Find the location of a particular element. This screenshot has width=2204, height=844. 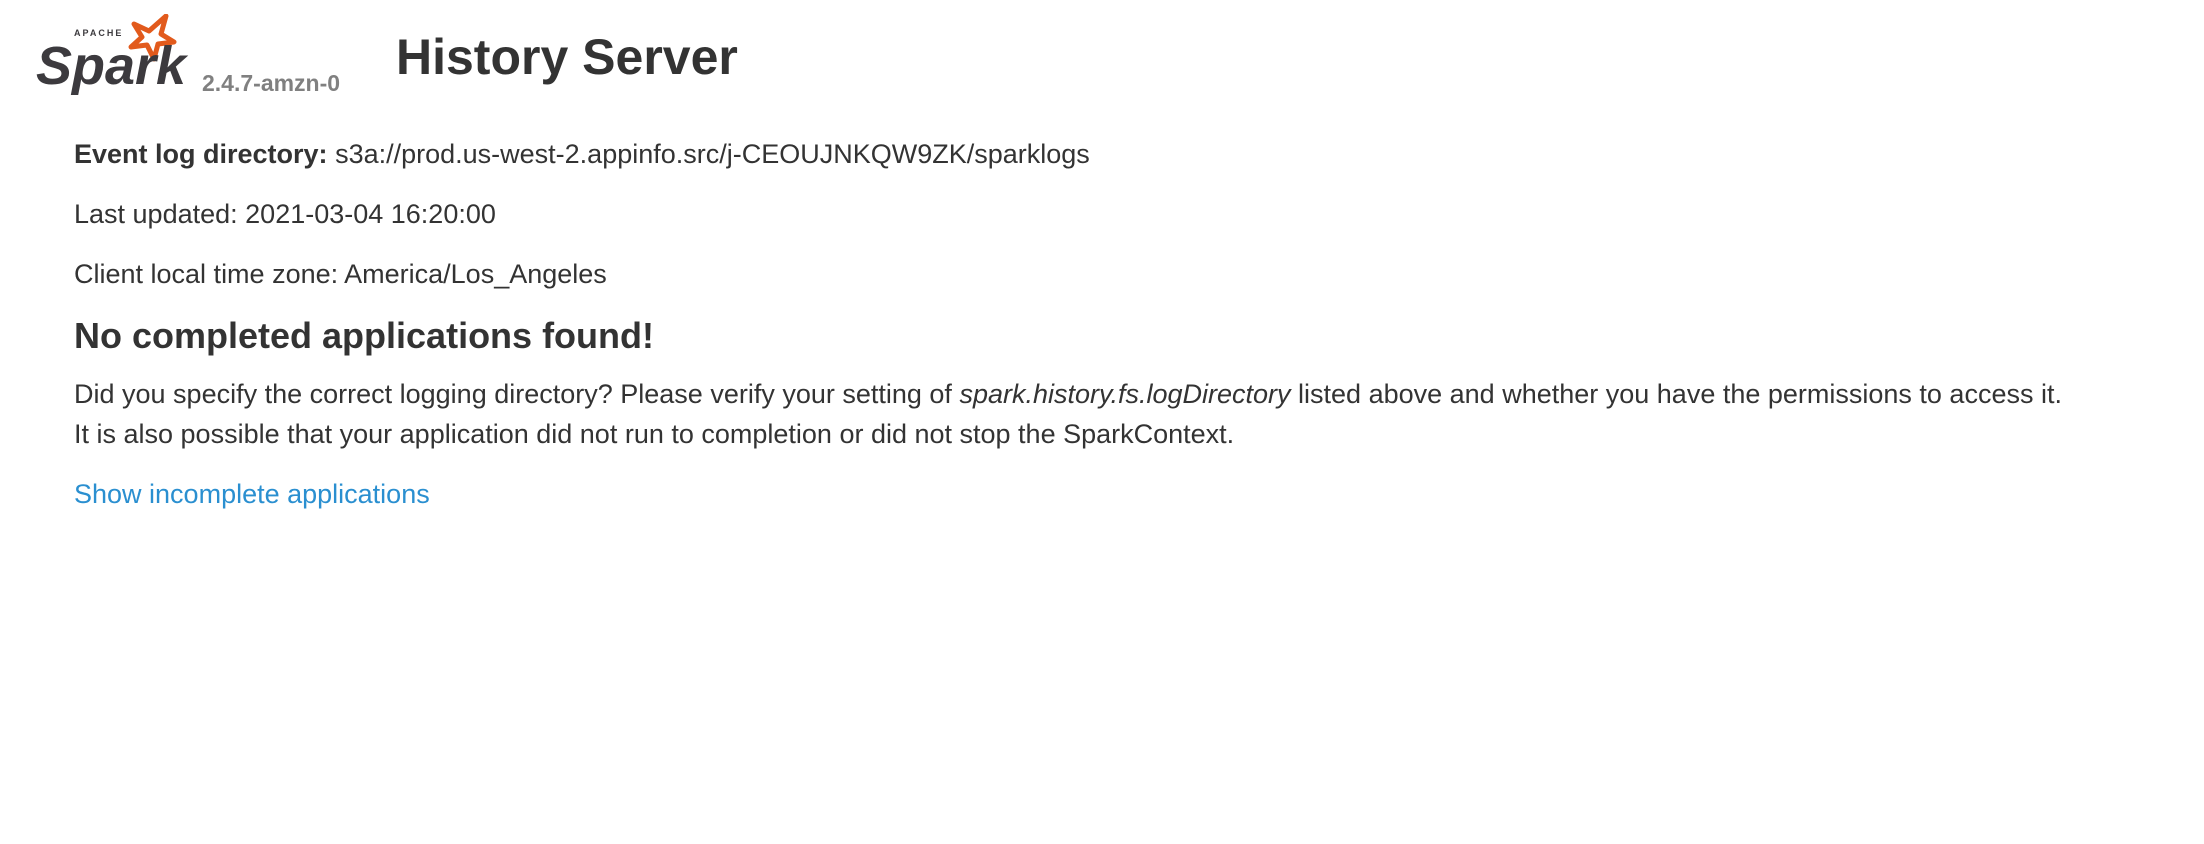

show-incomplete-applications-link: Show incomplete applications is located at coordinates (252, 494).